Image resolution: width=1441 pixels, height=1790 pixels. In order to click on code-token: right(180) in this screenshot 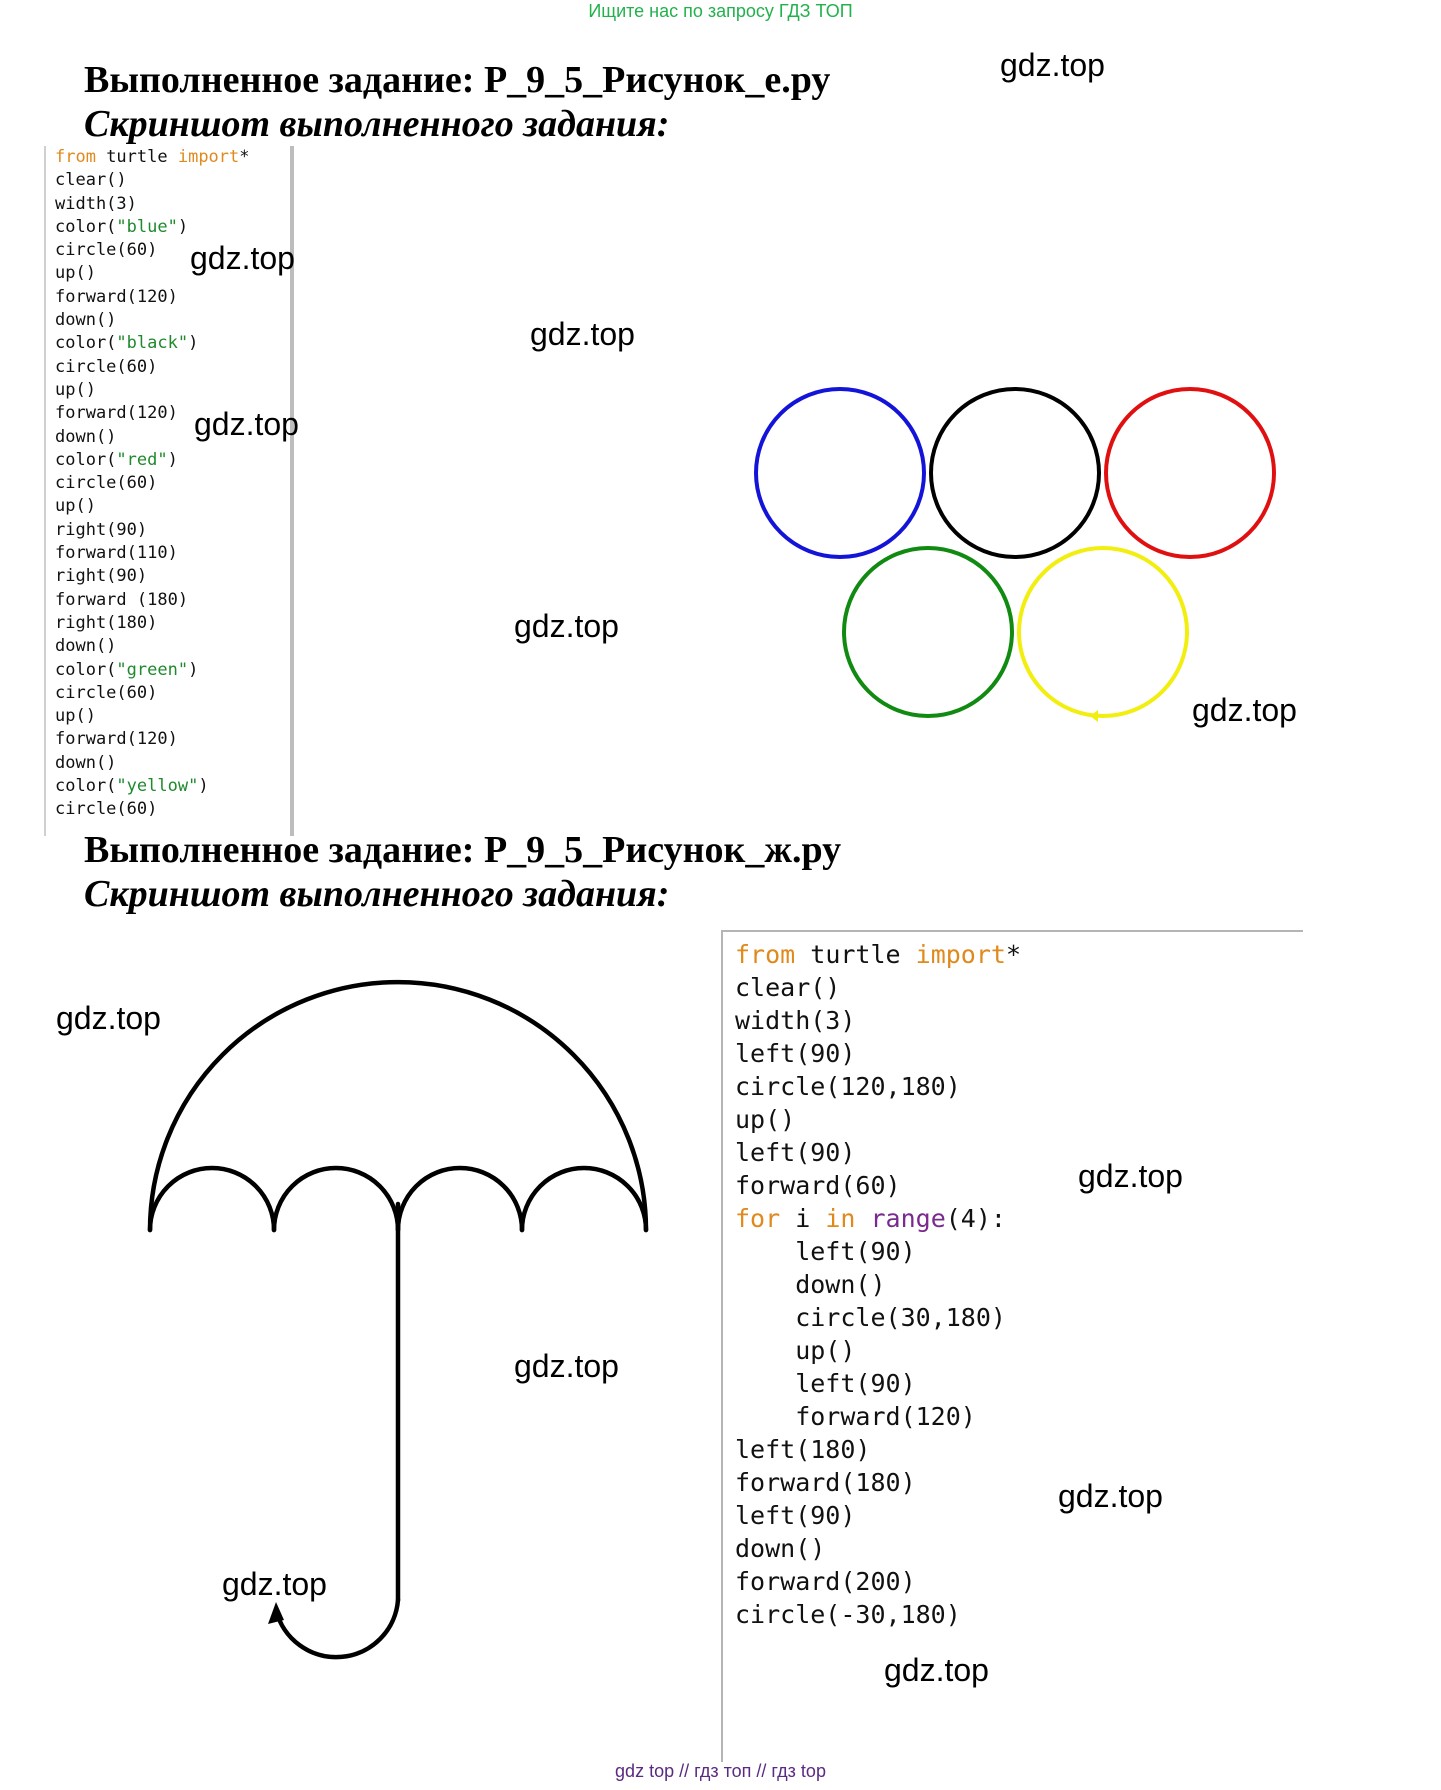, I will do `click(106, 622)`.